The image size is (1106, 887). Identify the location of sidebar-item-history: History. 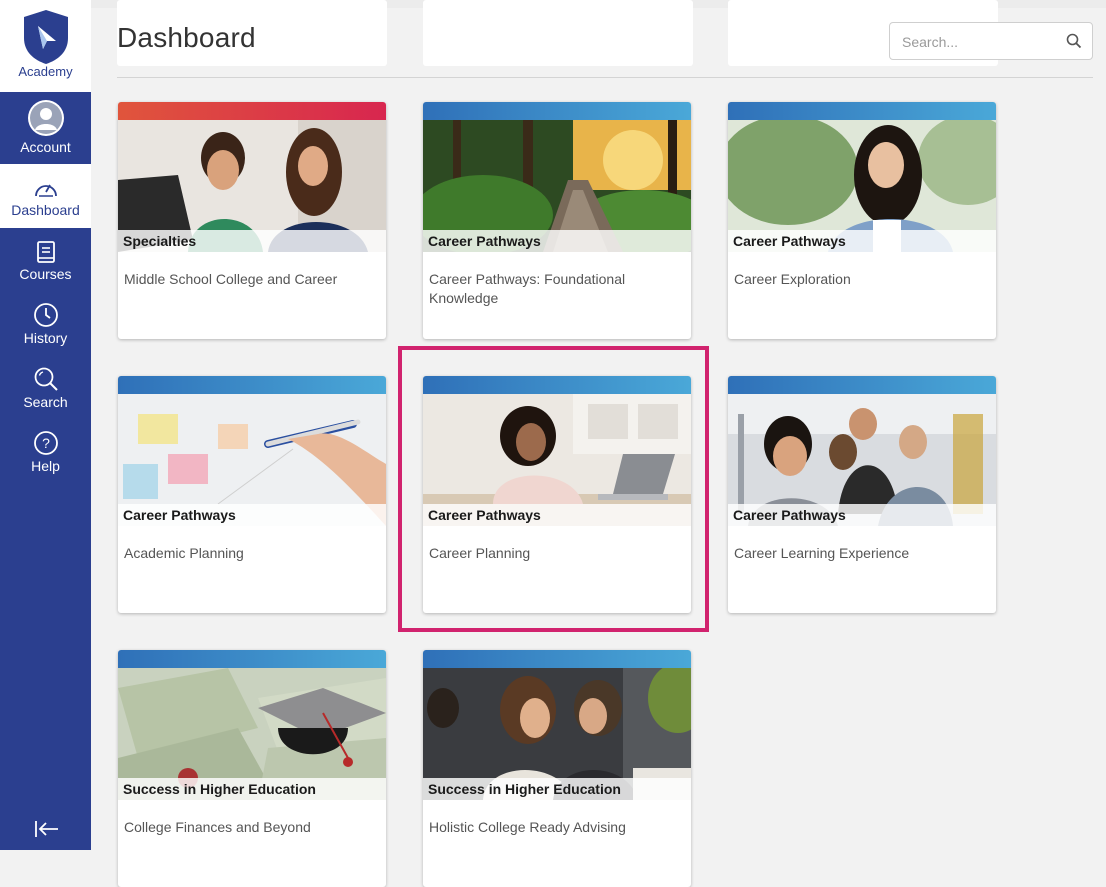
(45, 324).